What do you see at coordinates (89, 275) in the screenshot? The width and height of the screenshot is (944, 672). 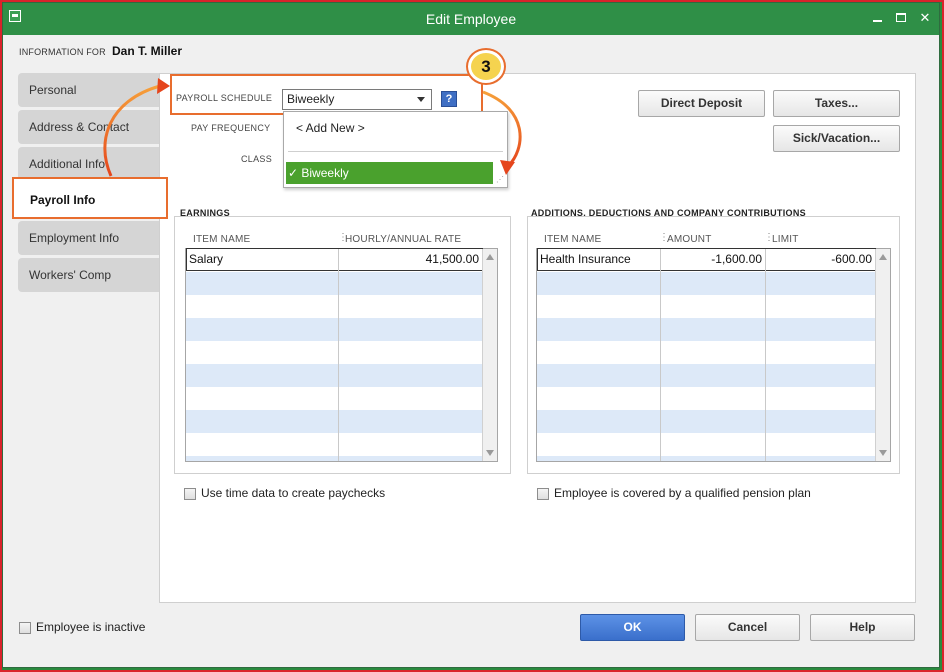 I see `tab-workers-comp: Workers' Comp` at bounding box center [89, 275].